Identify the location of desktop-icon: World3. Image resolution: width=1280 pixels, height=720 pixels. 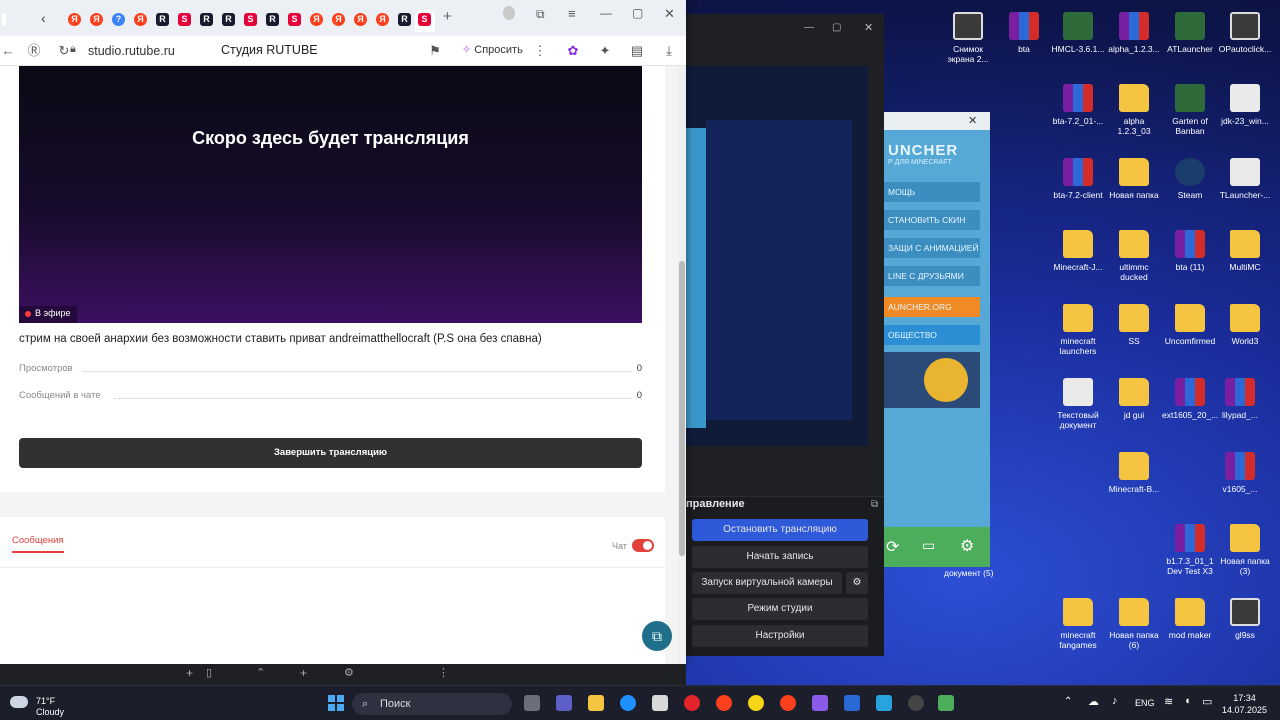
(1245, 325).